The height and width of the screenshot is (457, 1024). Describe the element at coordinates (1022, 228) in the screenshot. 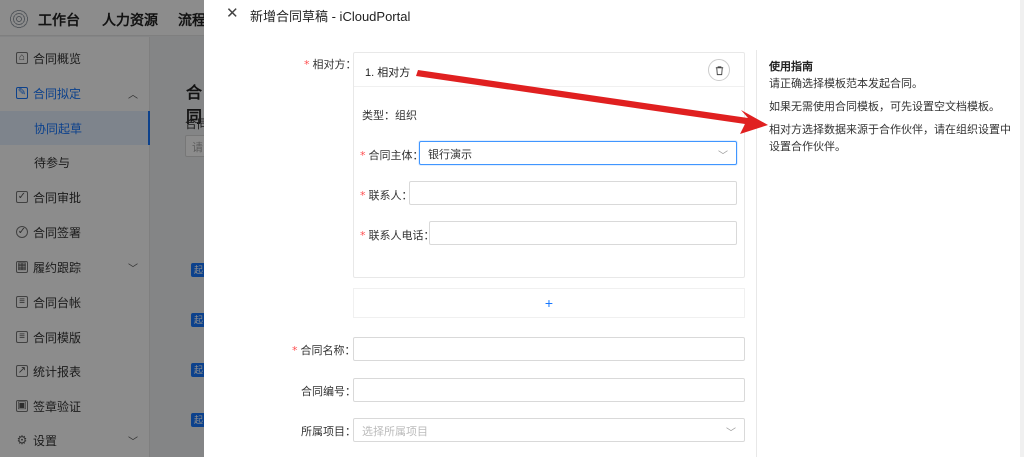

I see `drawer-scrollbar` at that location.